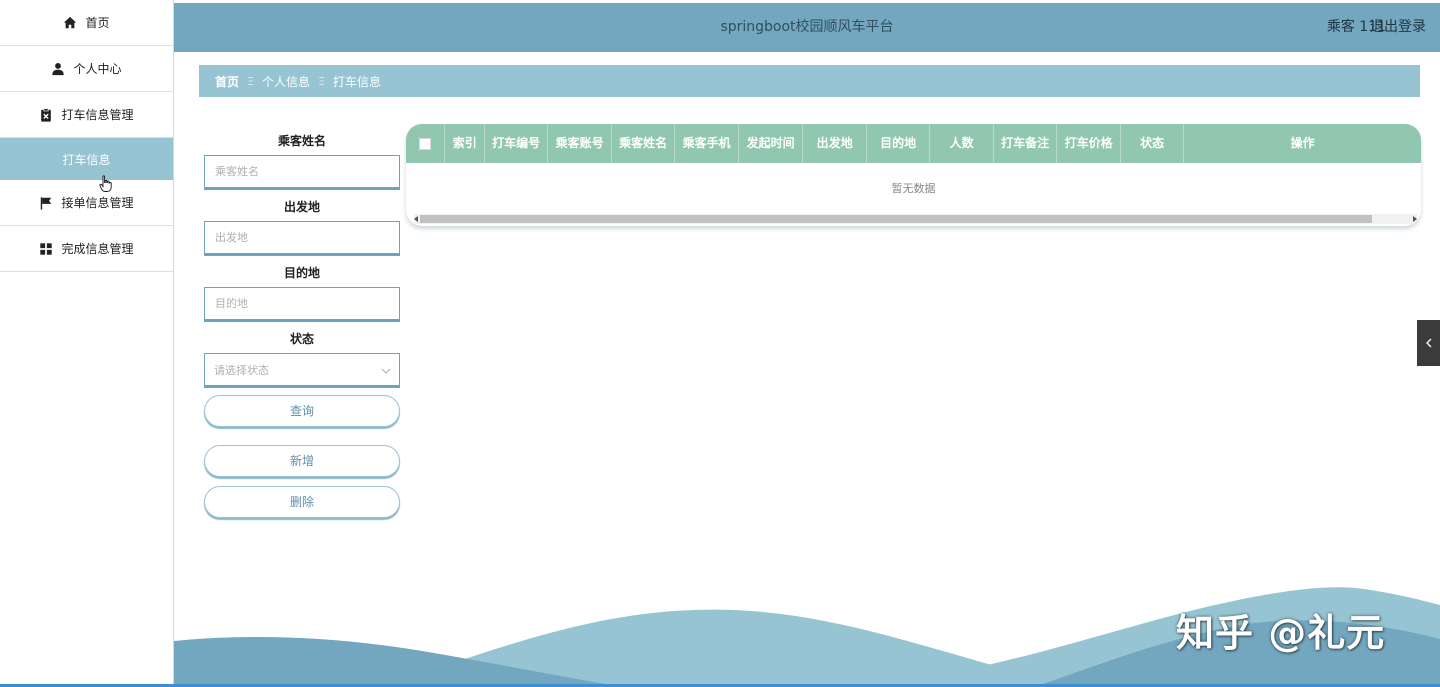  I want to click on sidebar-item-order-management: 接单信息管理, so click(86, 203).